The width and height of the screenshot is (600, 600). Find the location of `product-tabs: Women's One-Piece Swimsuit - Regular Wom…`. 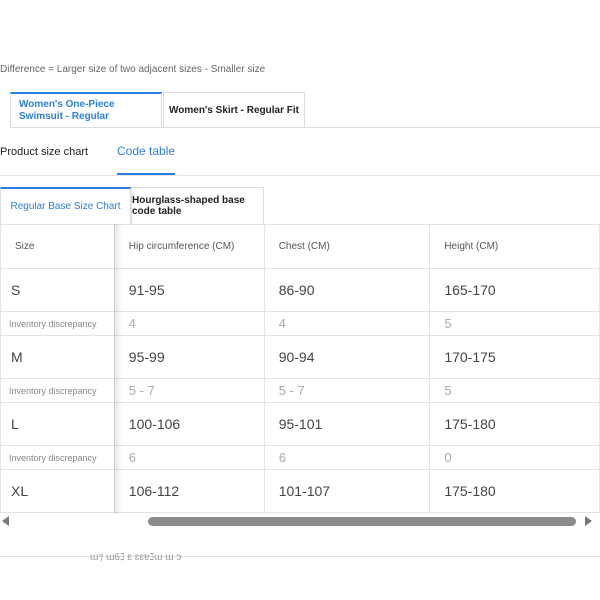

product-tabs: Women's One-Piece Swimsuit - Regular Wom… is located at coordinates (157, 110).